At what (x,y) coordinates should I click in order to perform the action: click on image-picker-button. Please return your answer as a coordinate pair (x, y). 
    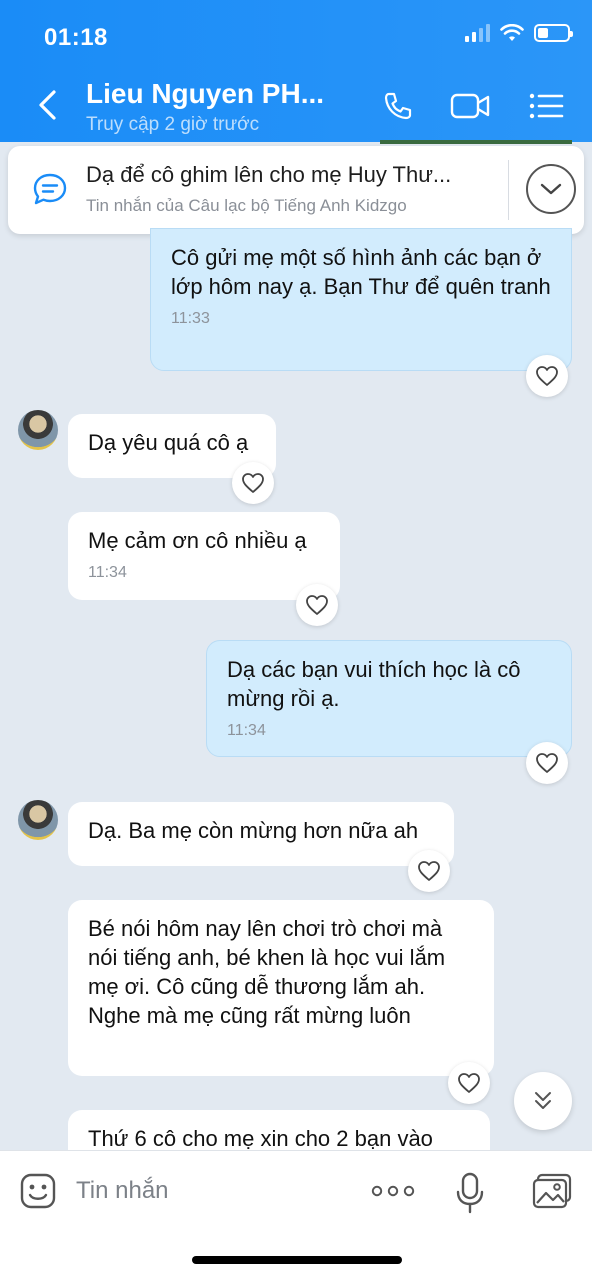
    Looking at the image, I should click on (552, 1191).